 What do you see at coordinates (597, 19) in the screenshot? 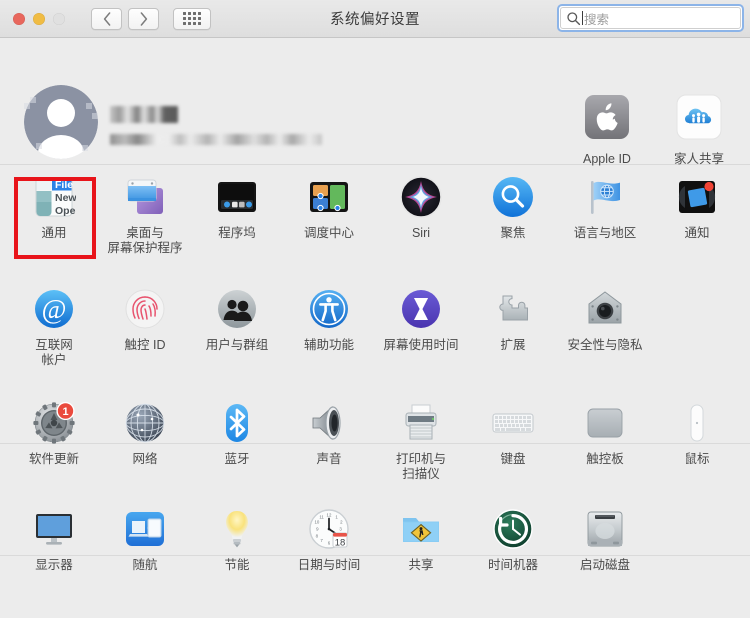
I see `search-placeholder: 搜索` at bounding box center [597, 19].